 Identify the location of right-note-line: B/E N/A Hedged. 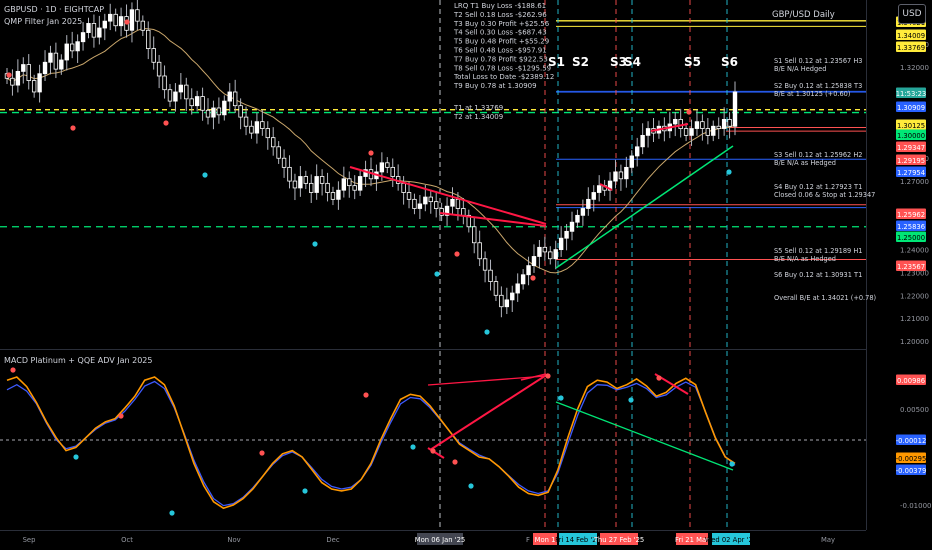
(800, 69).